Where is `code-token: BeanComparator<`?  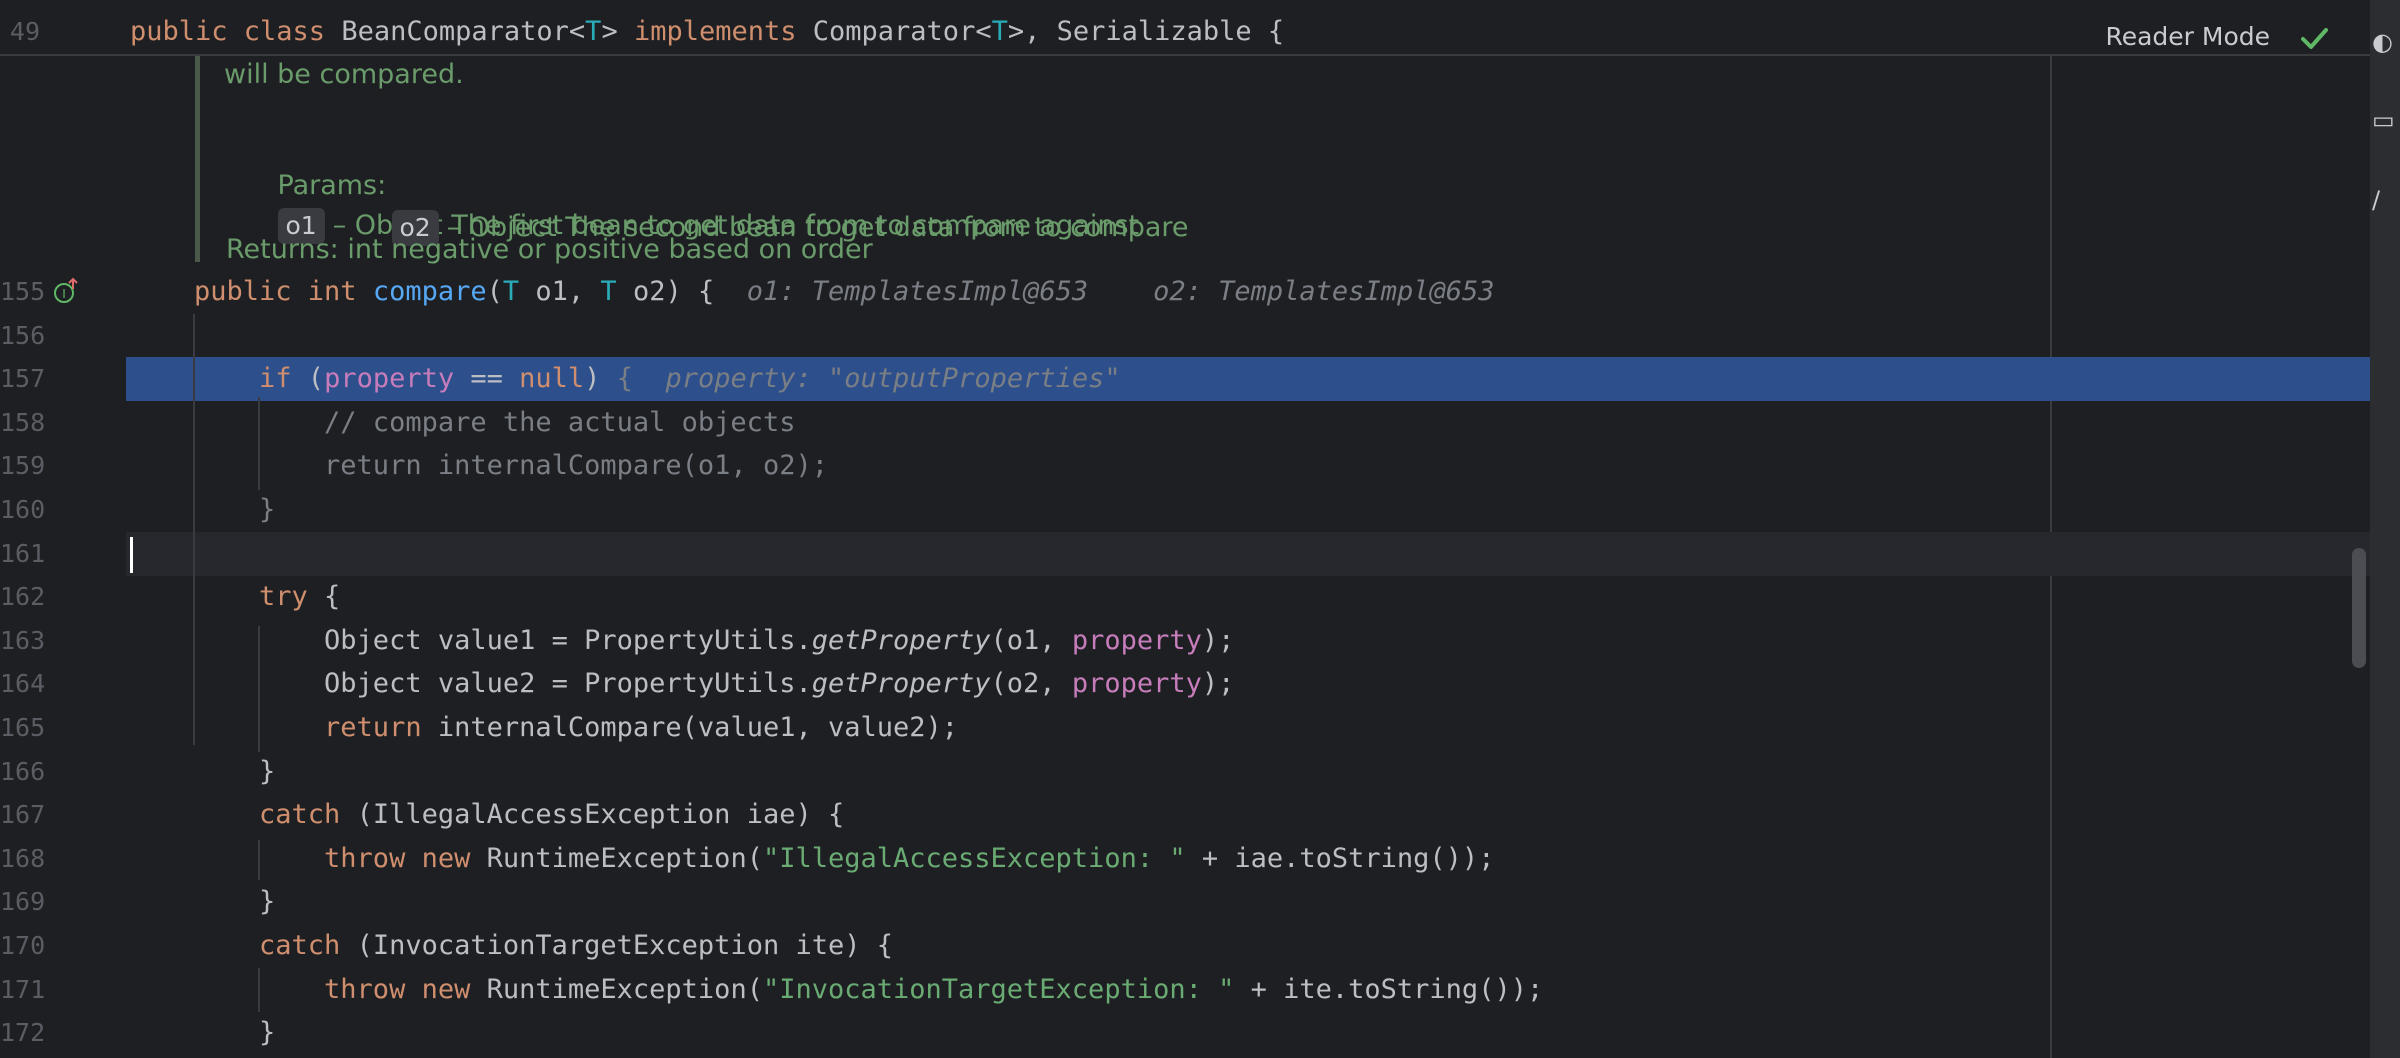 code-token: BeanComparator< is located at coordinates (463, 31).